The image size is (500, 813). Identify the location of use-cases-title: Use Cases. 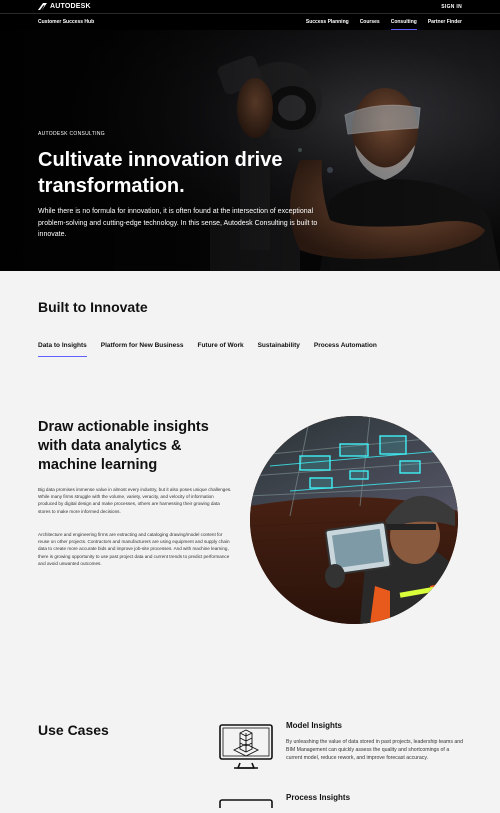
(73, 730).